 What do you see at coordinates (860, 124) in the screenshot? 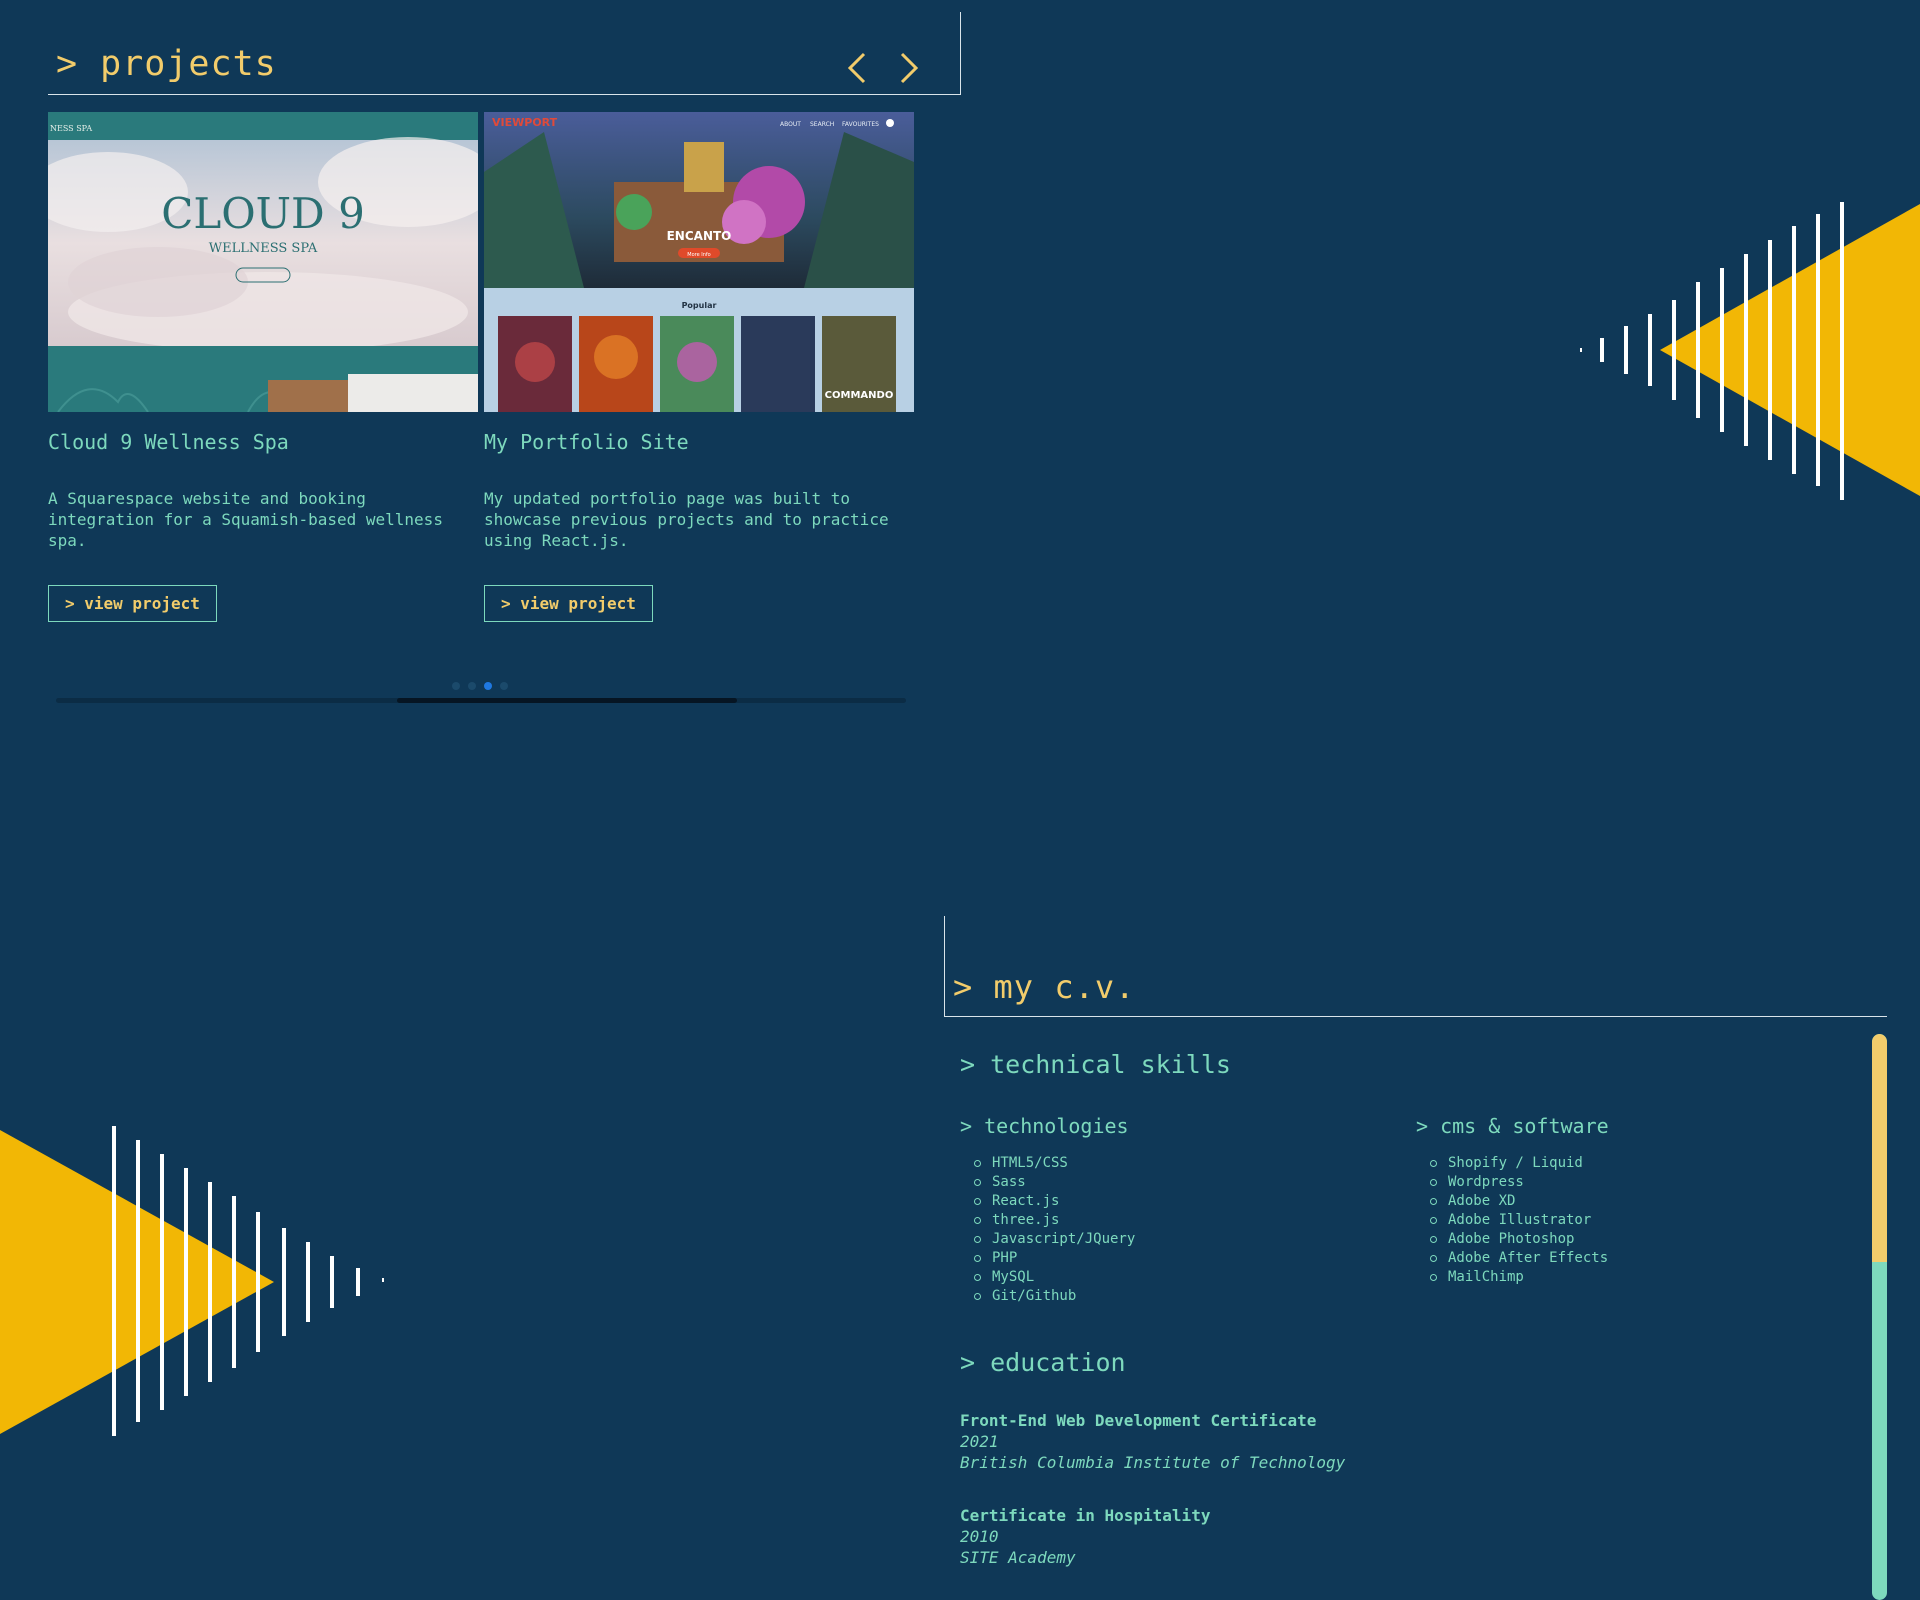
I see `thumb-nav-favourites: FAVOURITES` at bounding box center [860, 124].